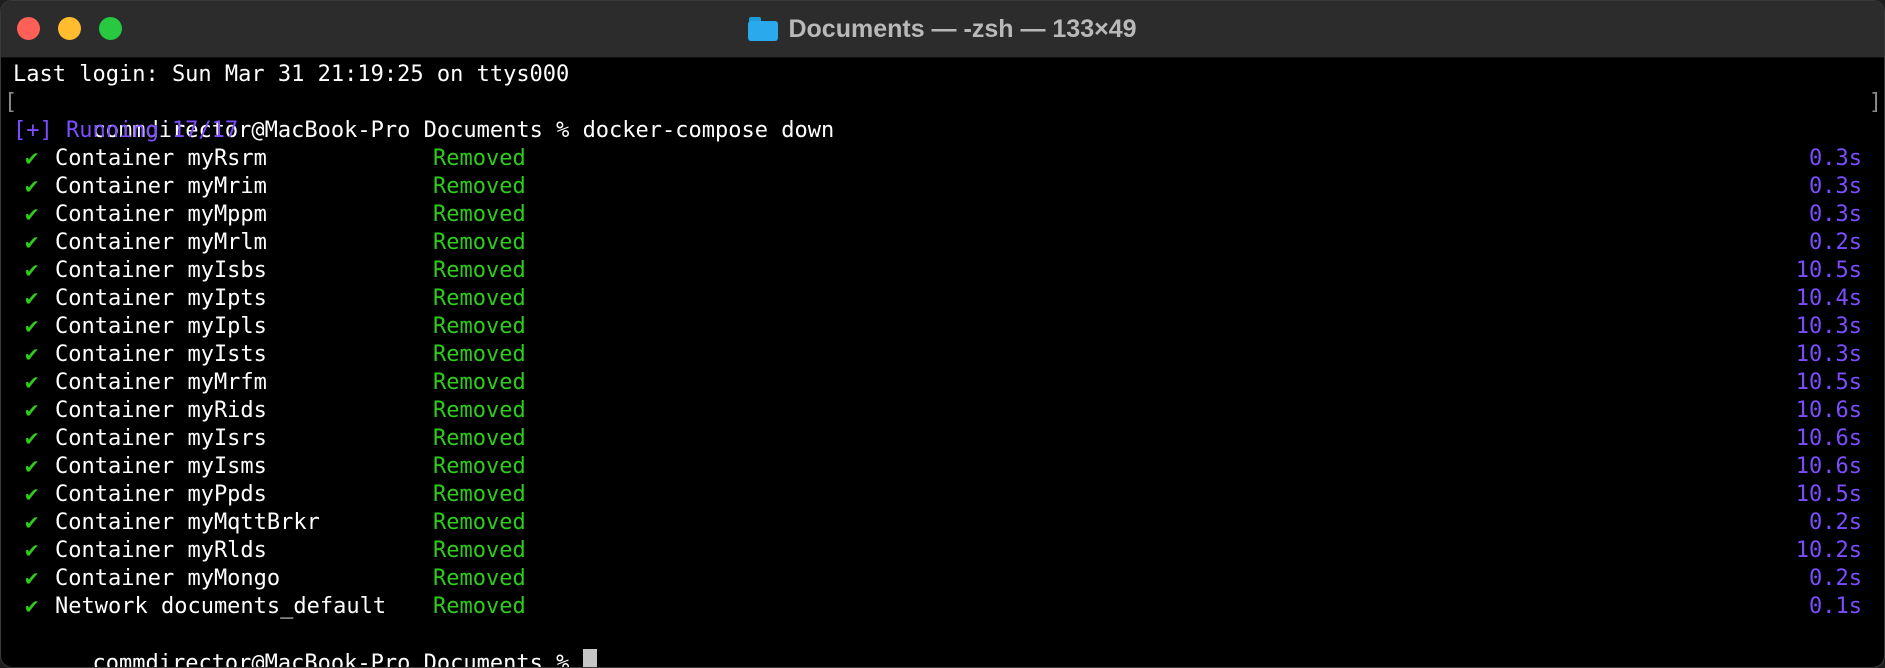 This screenshot has width=1885, height=668. I want to click on window-title: Documents — -zsh — 133×49, so click(962, 28).